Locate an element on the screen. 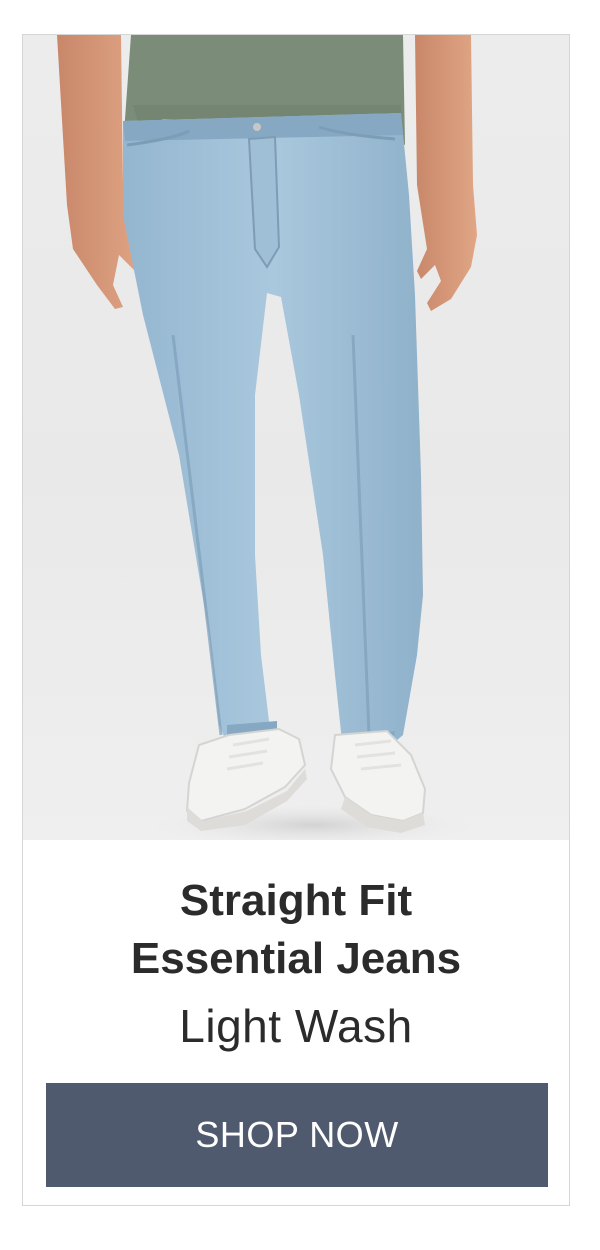 Image resolution: width=600 pixels, height=1250 pixels. product-variant: Light Wash is located at coordinates (296, 1026).